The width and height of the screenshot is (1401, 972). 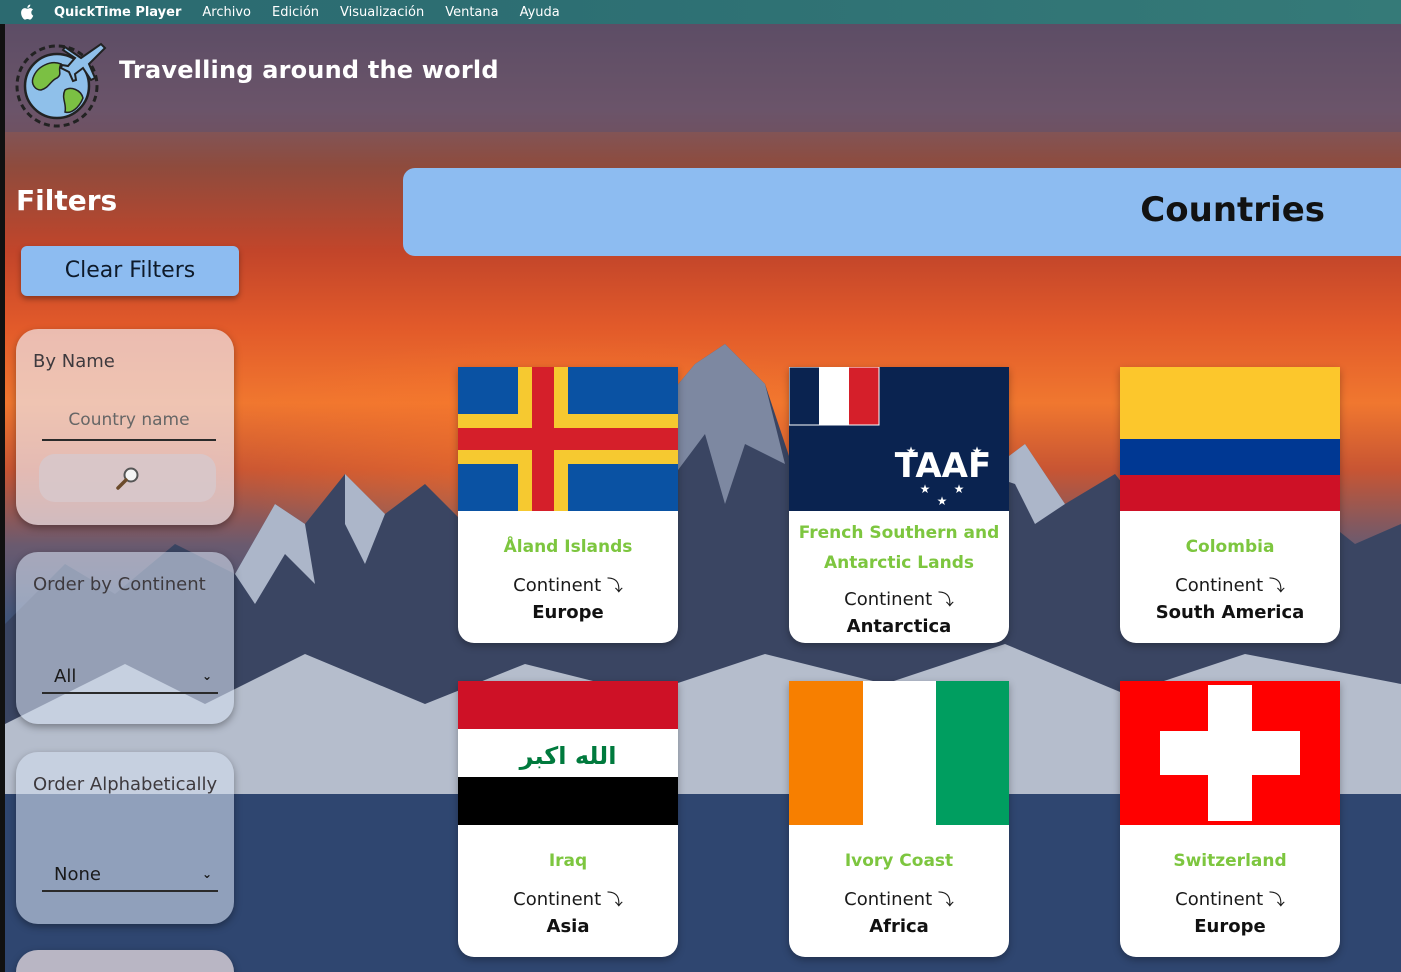 I want to click on order-continent-label: Order by Continent, so click(x=119, y=584).